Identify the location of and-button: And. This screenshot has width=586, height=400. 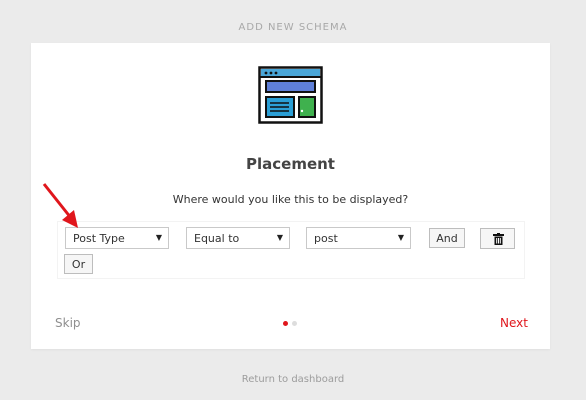
(447, 238).